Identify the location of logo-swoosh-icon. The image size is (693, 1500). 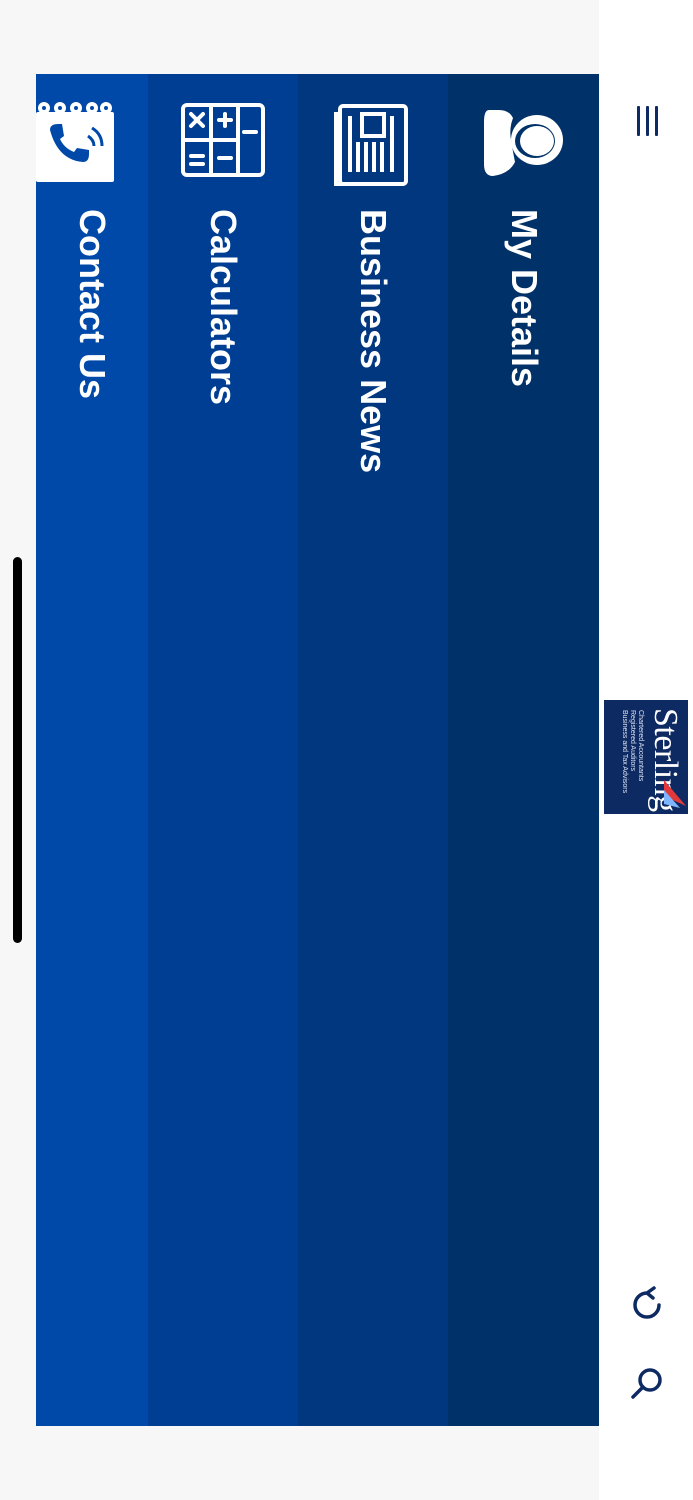
(675, 794).